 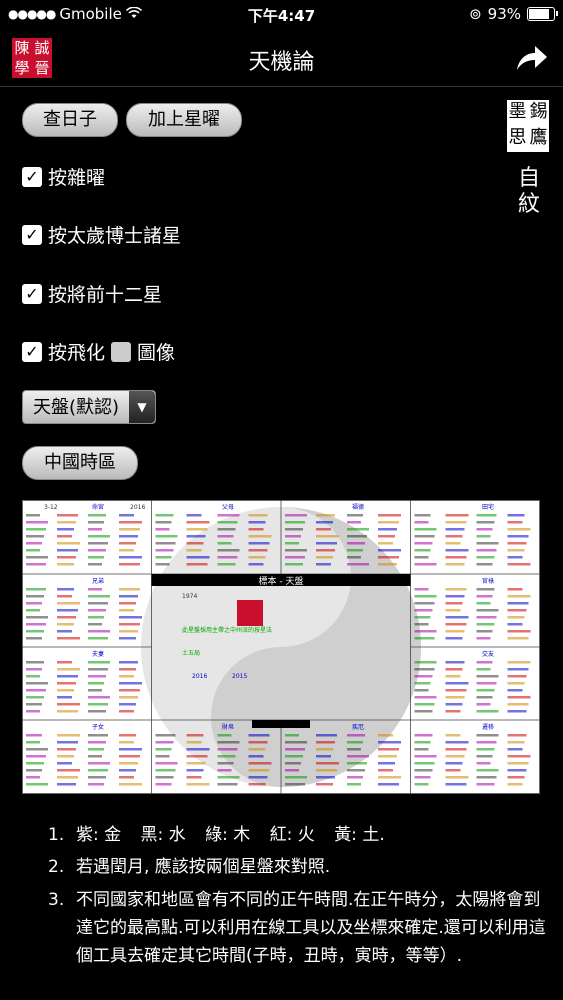 I want to click on option-misc-stars: ✓ 按雜曜, so click(x=63, y=176).